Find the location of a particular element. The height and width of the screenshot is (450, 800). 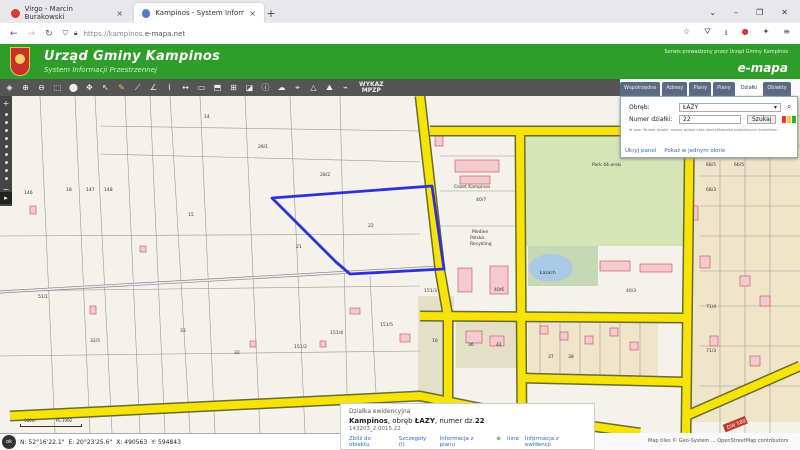

search-icon: ⌕ is located at coordinates (789, 107).